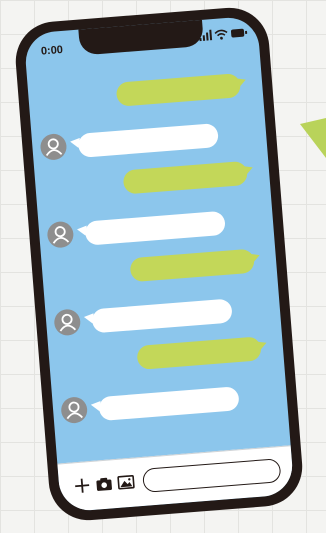 The width and height of the screenshot is (326, 533). I want to click on camera-icon, so click(103, 483).